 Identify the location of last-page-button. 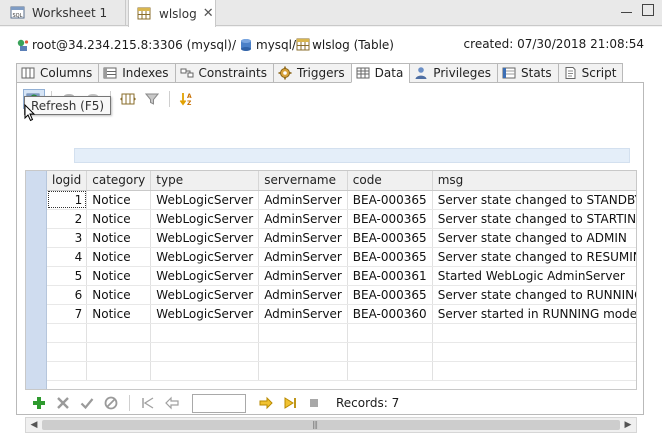
(290, 403).